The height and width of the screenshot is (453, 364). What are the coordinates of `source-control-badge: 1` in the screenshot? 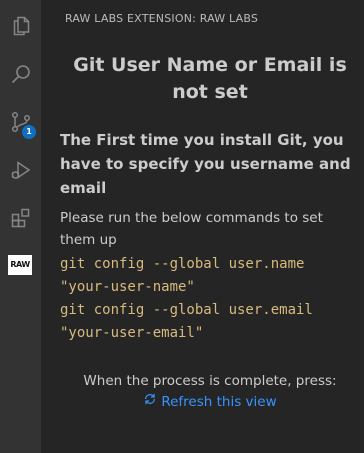 It's located at (29, 132).